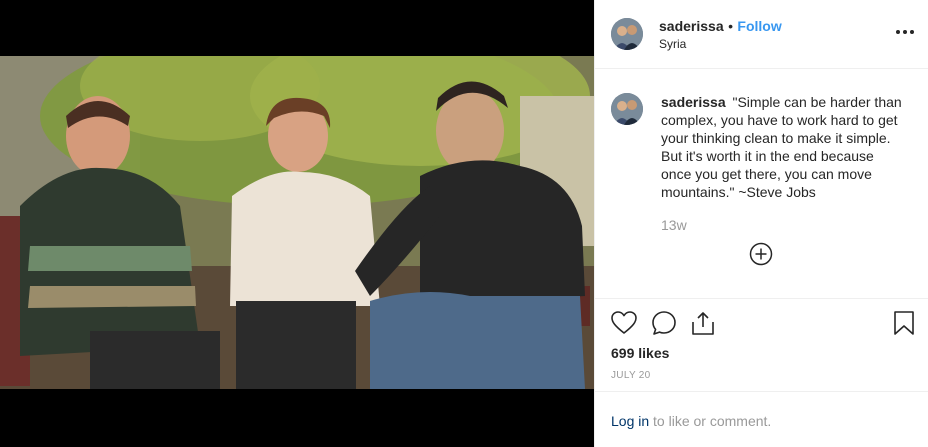 This screenshot has width=928, height=447. Describe the element at coordinates (640, 353) in the screenshot. I see `likes-count: 699 likes` at that location.